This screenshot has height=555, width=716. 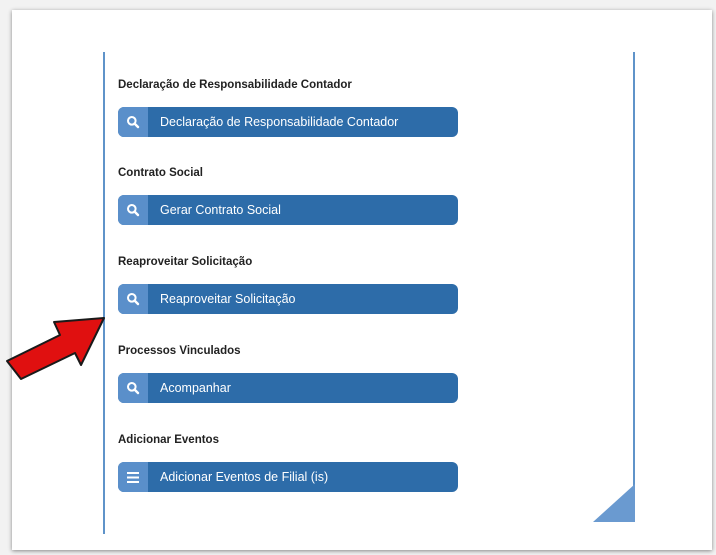 I want to click on button-label: Reaproveitar Solicitação, so click(x=228, y=299).